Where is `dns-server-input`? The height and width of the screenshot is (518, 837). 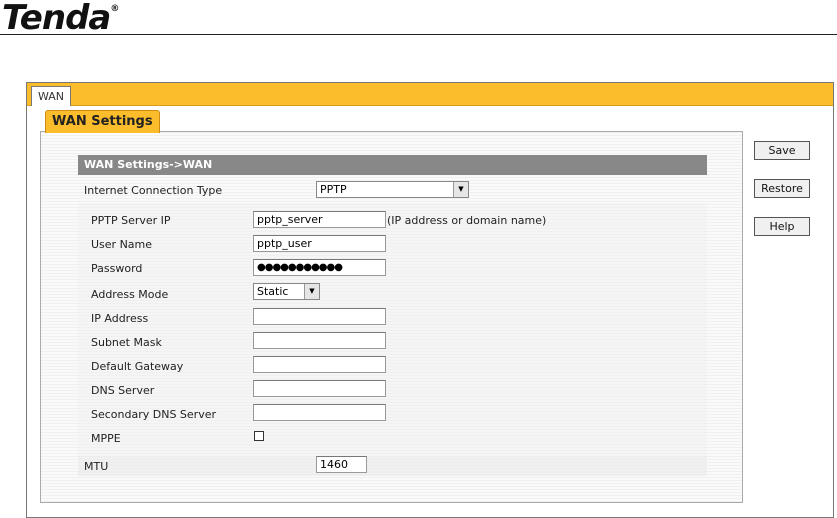 dns-server-input is located at coordinates (319, 388).